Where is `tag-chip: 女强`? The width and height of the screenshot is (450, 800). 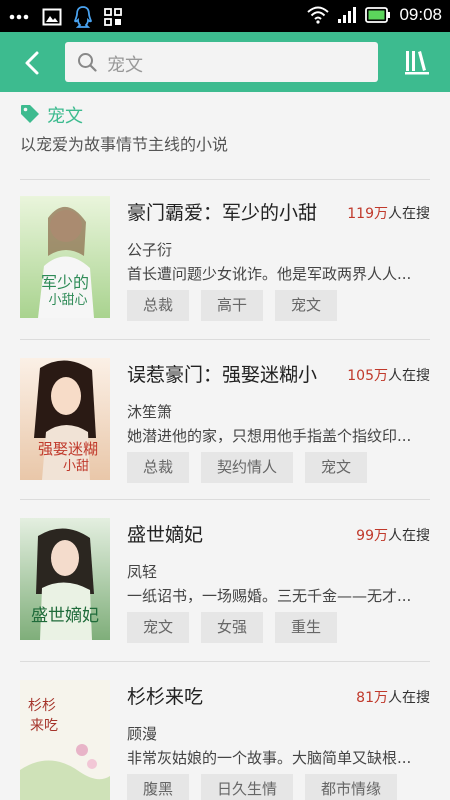 tag-chip: 女强 is located at coordinates (232, 627).